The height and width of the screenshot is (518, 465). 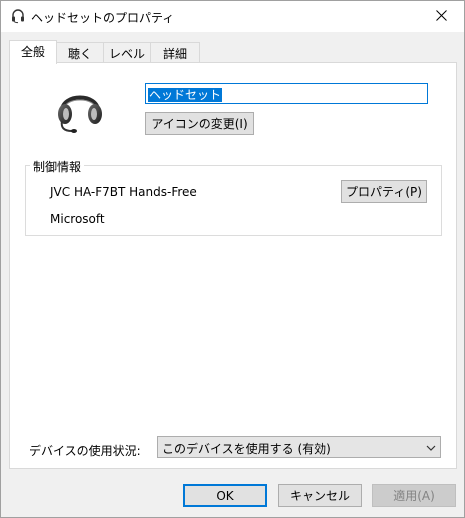 I want to click on device-name-value: ヘッドセット, so click(x=185, y=95).